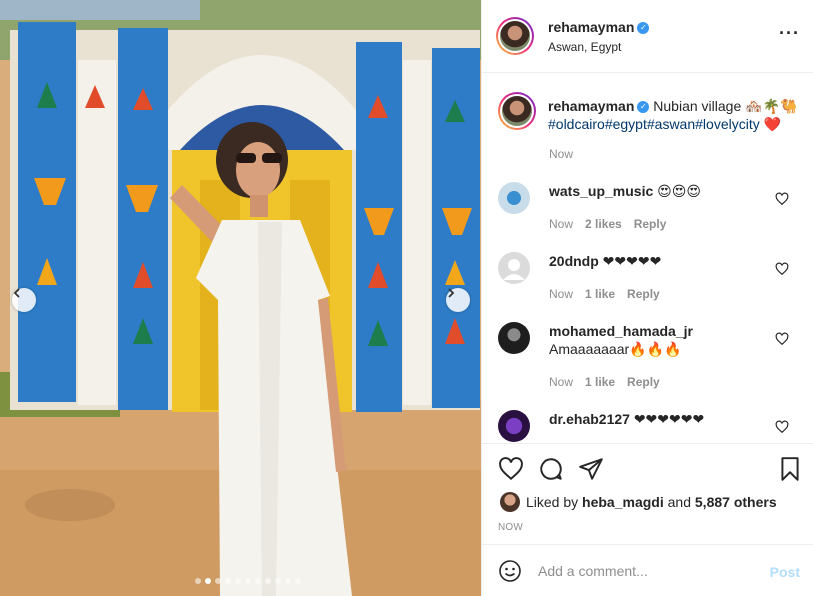  I want to click on share-paper-plane-icon, so click(591, 469).